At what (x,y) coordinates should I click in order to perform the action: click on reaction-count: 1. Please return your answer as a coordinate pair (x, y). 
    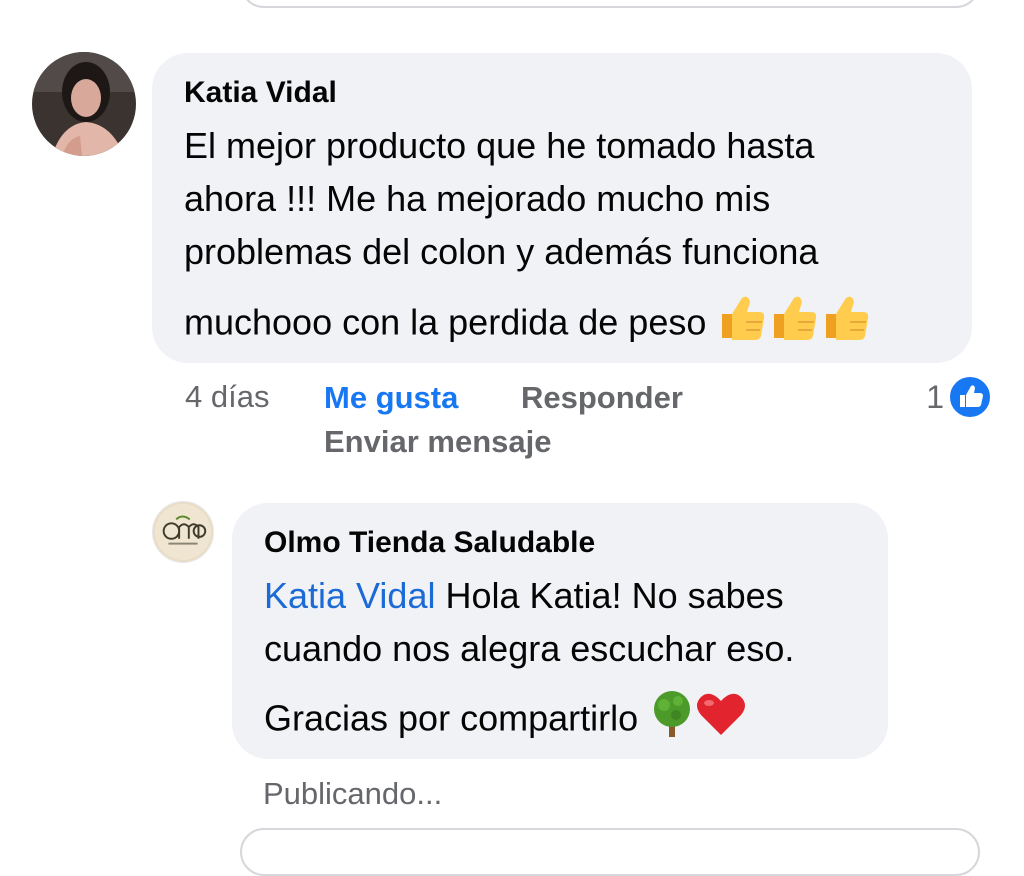
    Looking at the image, I should click on (935, 396).